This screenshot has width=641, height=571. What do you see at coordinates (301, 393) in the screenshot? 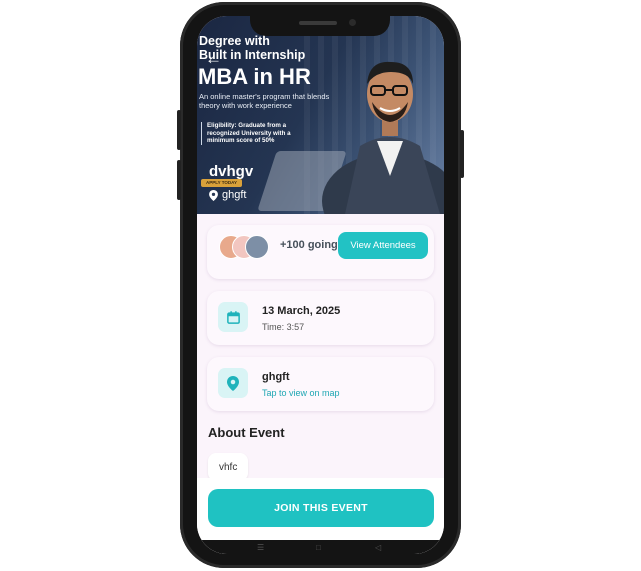
I see `view-on-map-link: Tap to view on map` at bounding box center [301, 393].